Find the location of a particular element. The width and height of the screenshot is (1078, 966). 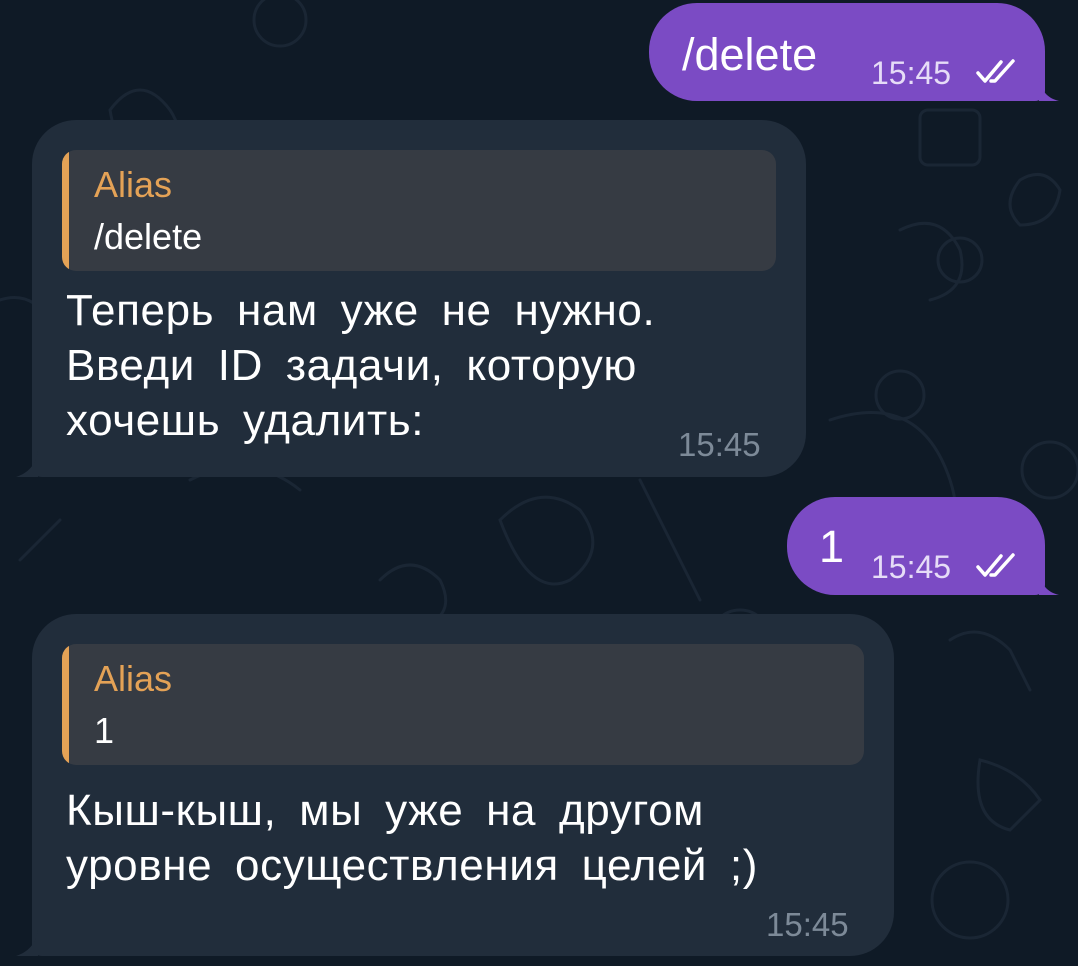

outgoing-message: 1 15:45 is located at coordinates (923, 546).